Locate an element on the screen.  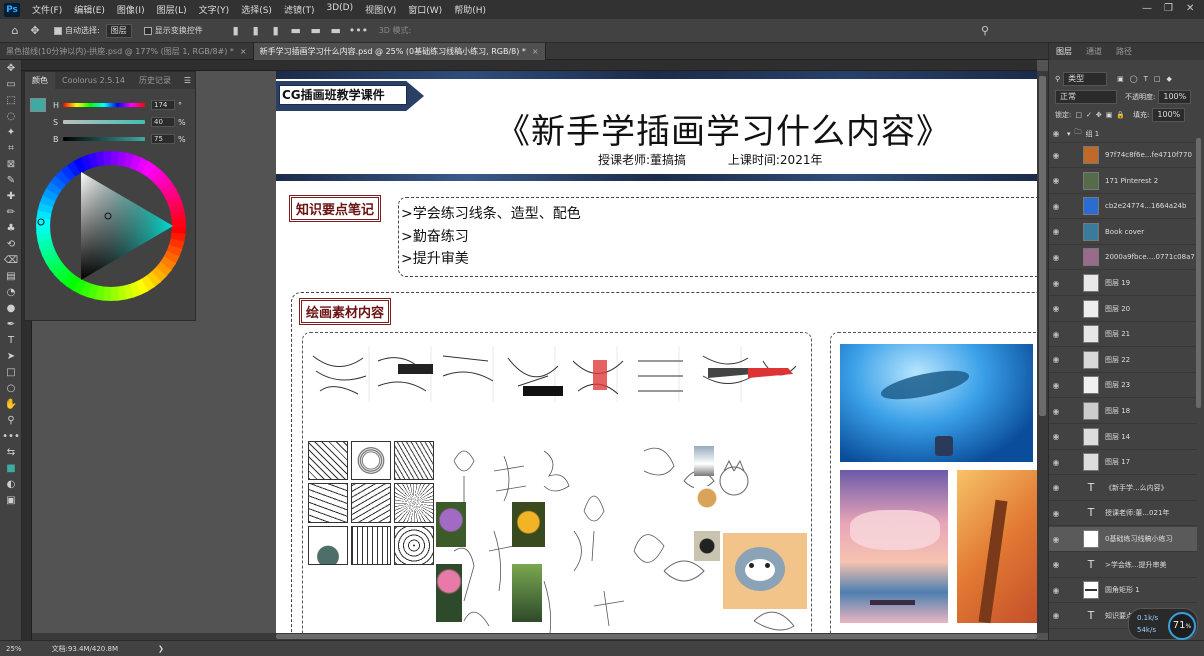
auto-select-dropdown: 图层 is located at coordinates (118, 30).